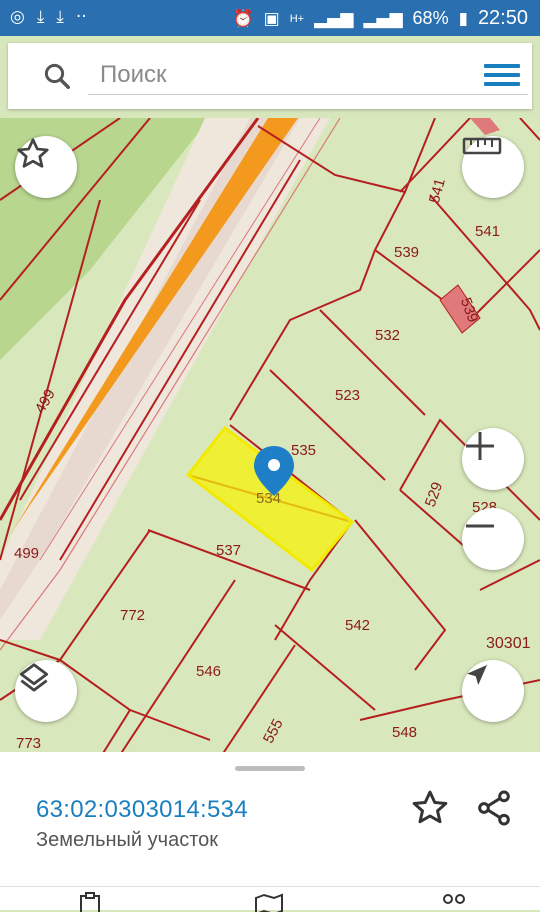  What do you see at coordinates (57, 76) in the screenshot?
I see `search-icon` at bounding box center [57, 76].